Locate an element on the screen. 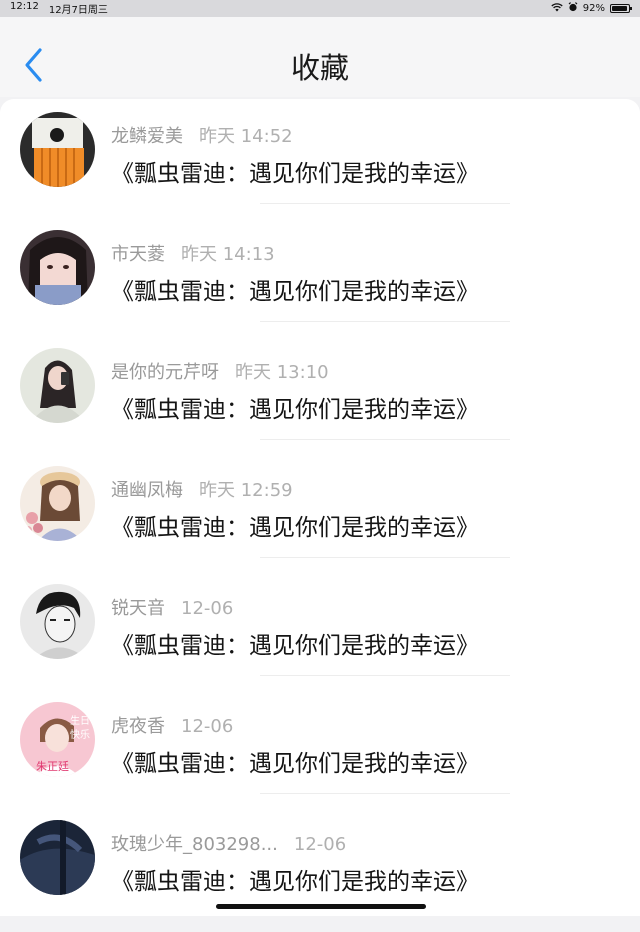 This screenshot has height=932, width=640. list-item: 通幽凤梅 昨天 12:59 《瓢虫雷迪：遇见你们是我的幸运》 is located at coordinates (320, 519).